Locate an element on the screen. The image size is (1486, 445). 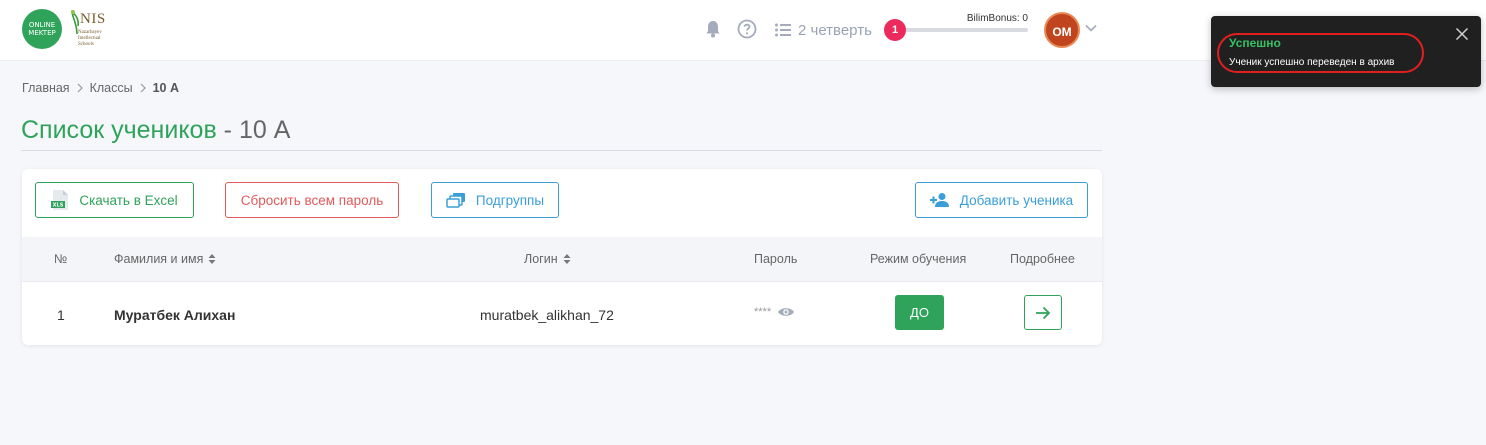
nis-logo: NIS Nazarbayev Intellectual Schools is located at coordinates (92, 31).